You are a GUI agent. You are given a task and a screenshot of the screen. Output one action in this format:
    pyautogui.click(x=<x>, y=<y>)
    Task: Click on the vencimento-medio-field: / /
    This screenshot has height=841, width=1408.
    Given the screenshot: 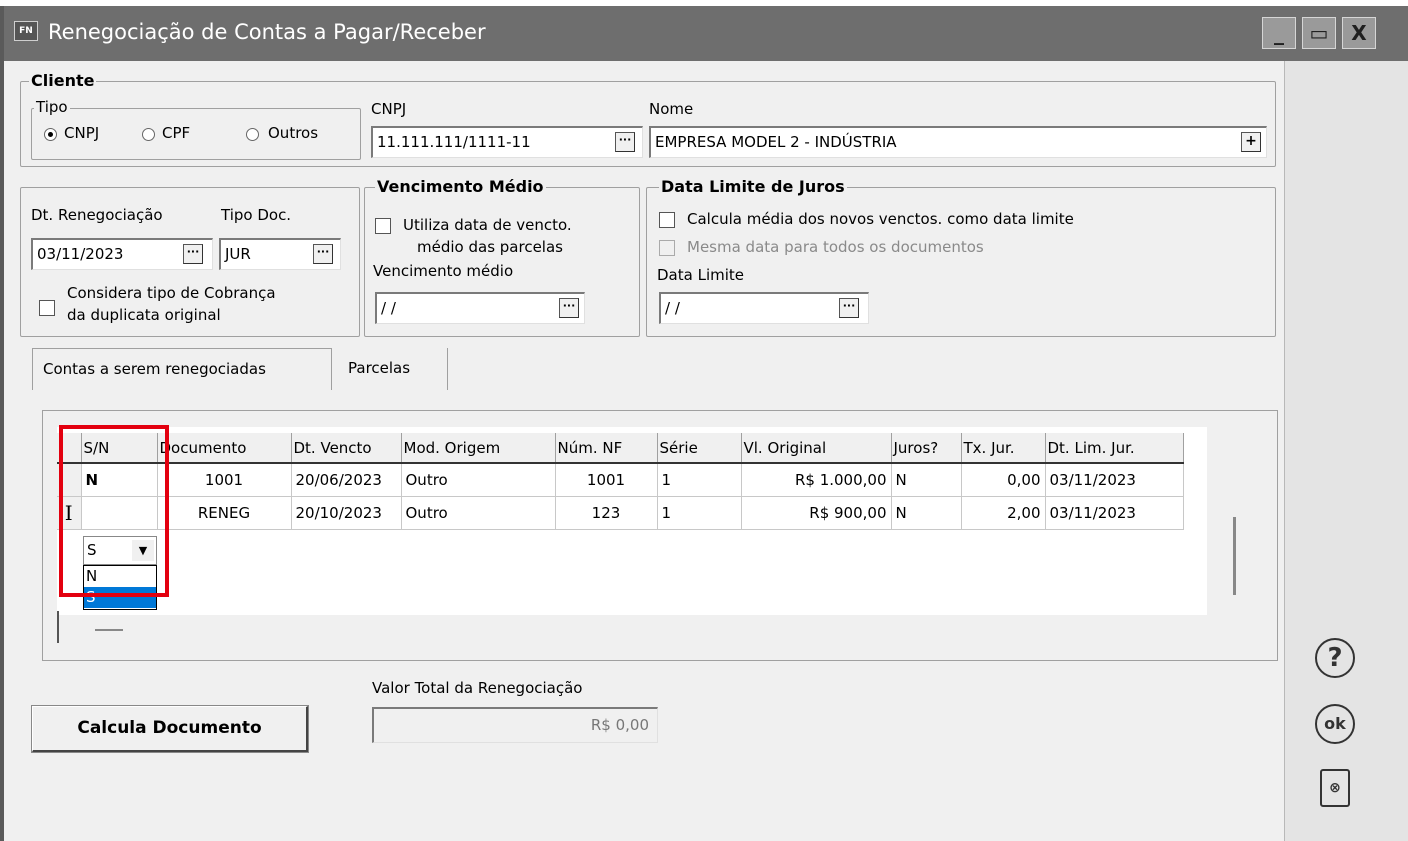 What is the action you would take?
    pyautogui.click(x=480, y=308)
    